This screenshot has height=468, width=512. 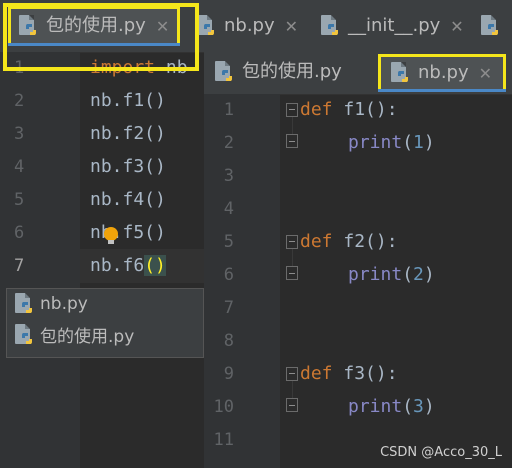 I want to click on code-line: nb.f2(), so click(x=128, y=133).